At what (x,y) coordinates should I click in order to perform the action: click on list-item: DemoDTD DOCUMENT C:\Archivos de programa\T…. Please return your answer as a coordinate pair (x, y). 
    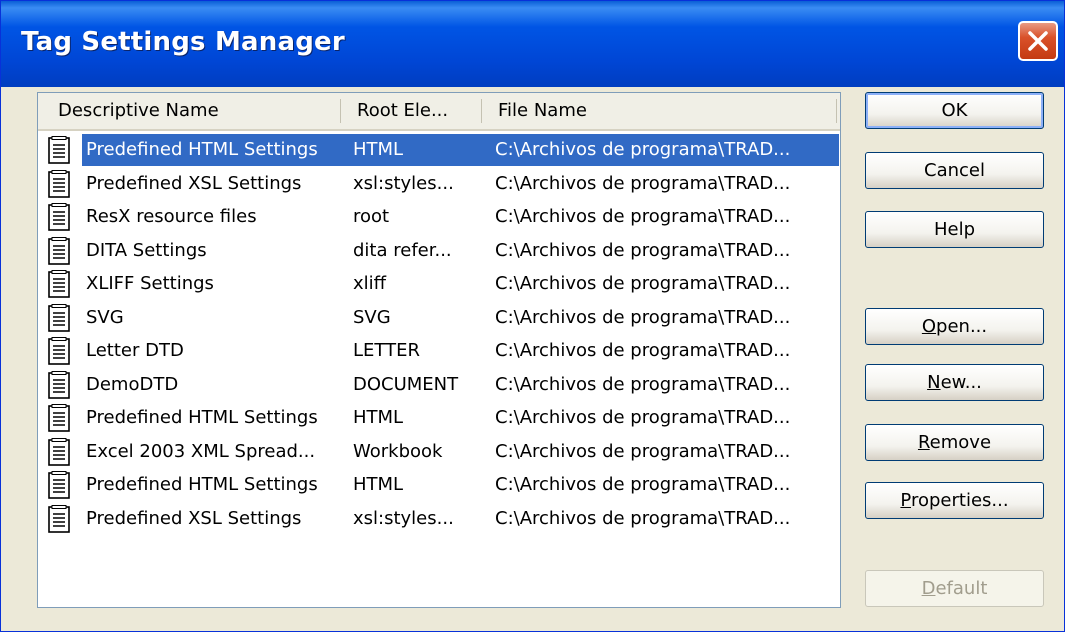
    Looking at the image, I should click on (439, 385).